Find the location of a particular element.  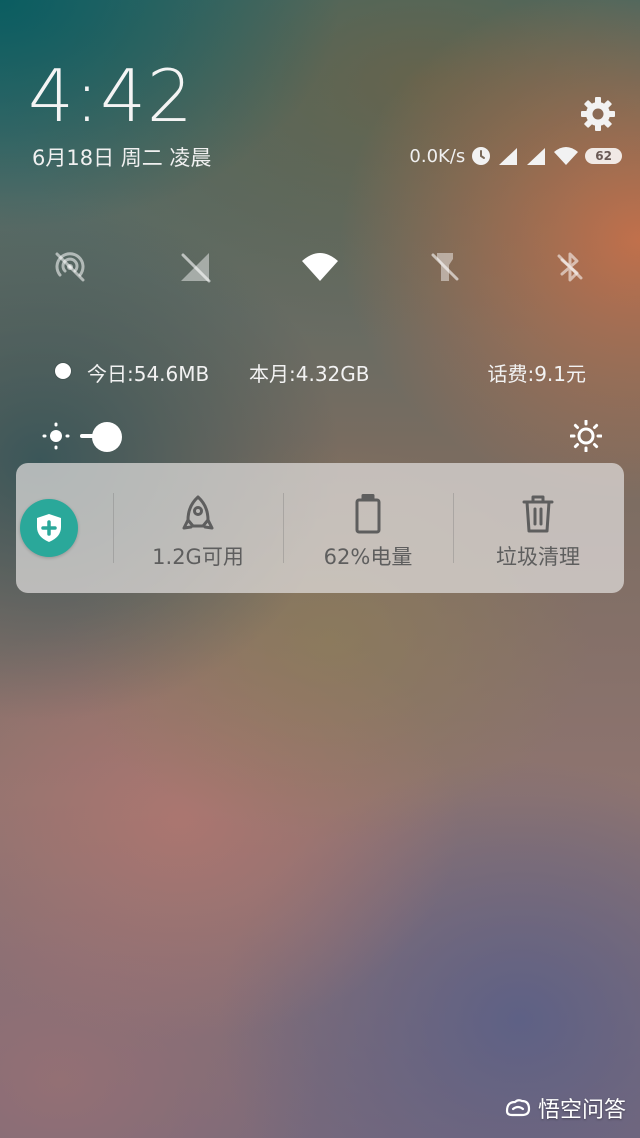

tools-card: 1.2G可用 62%电量 垃圾清理 is located at coordinates (320, 528).